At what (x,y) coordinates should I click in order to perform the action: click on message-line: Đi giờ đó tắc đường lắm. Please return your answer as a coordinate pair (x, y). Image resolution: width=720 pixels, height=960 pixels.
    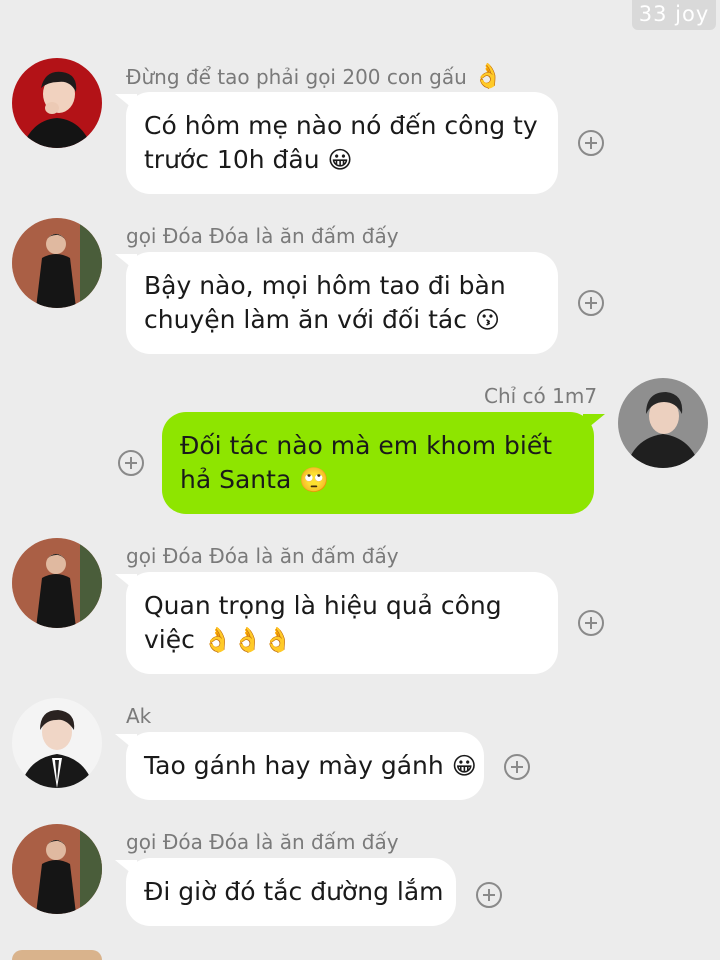
    Looking at the image, I should click on (294, 891).